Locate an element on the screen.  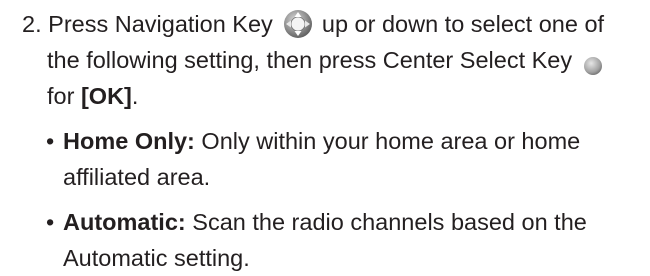
step-text-1a: Press Navigation Key is located at coordinates (160, 24).